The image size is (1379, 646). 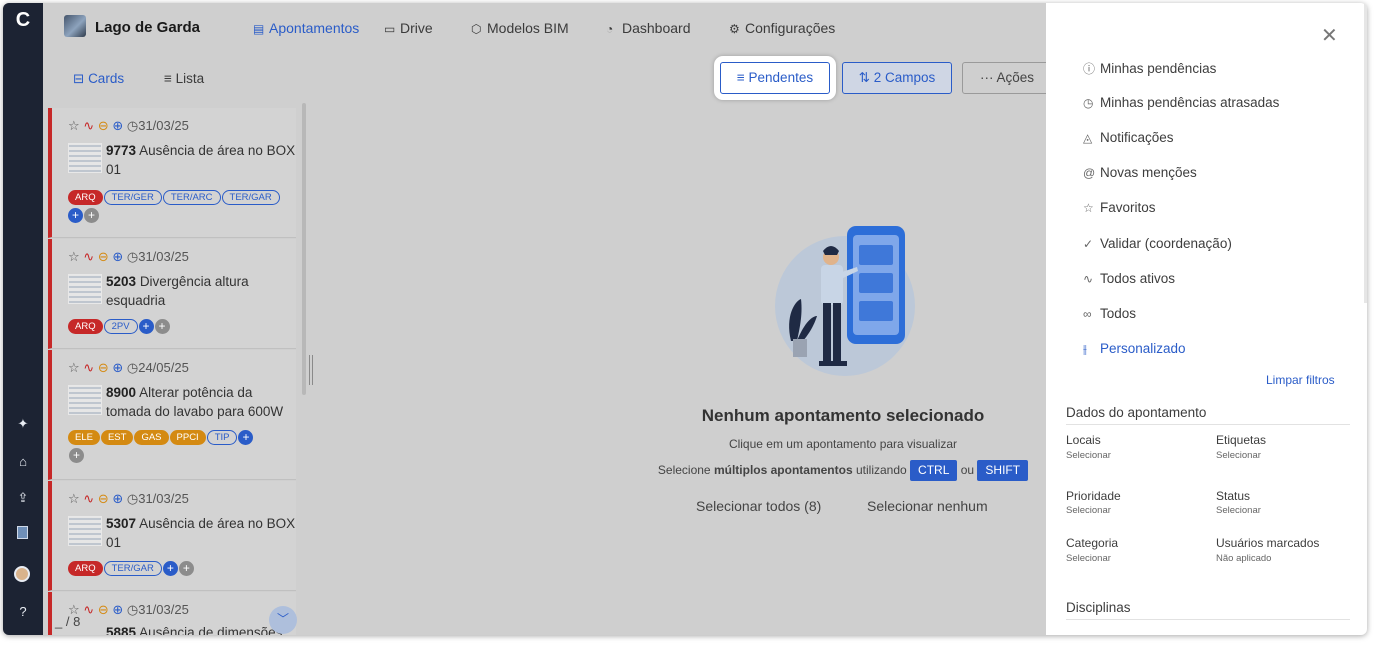 What do you see at coordinates (89, 367) in the screenshot?
I see `activity-icon: ∿` at bounding box center [89, 367].